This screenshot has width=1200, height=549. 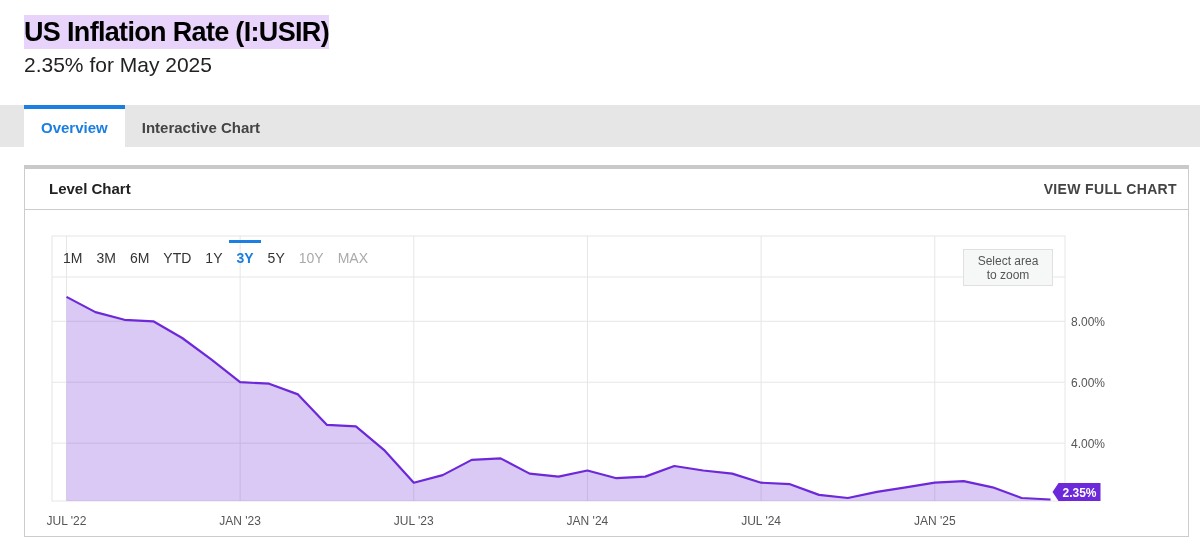 What do you see at coordinates (106, 257) in the screenshot?
I see `range-button: 3M` at bounding box center [106, 257].